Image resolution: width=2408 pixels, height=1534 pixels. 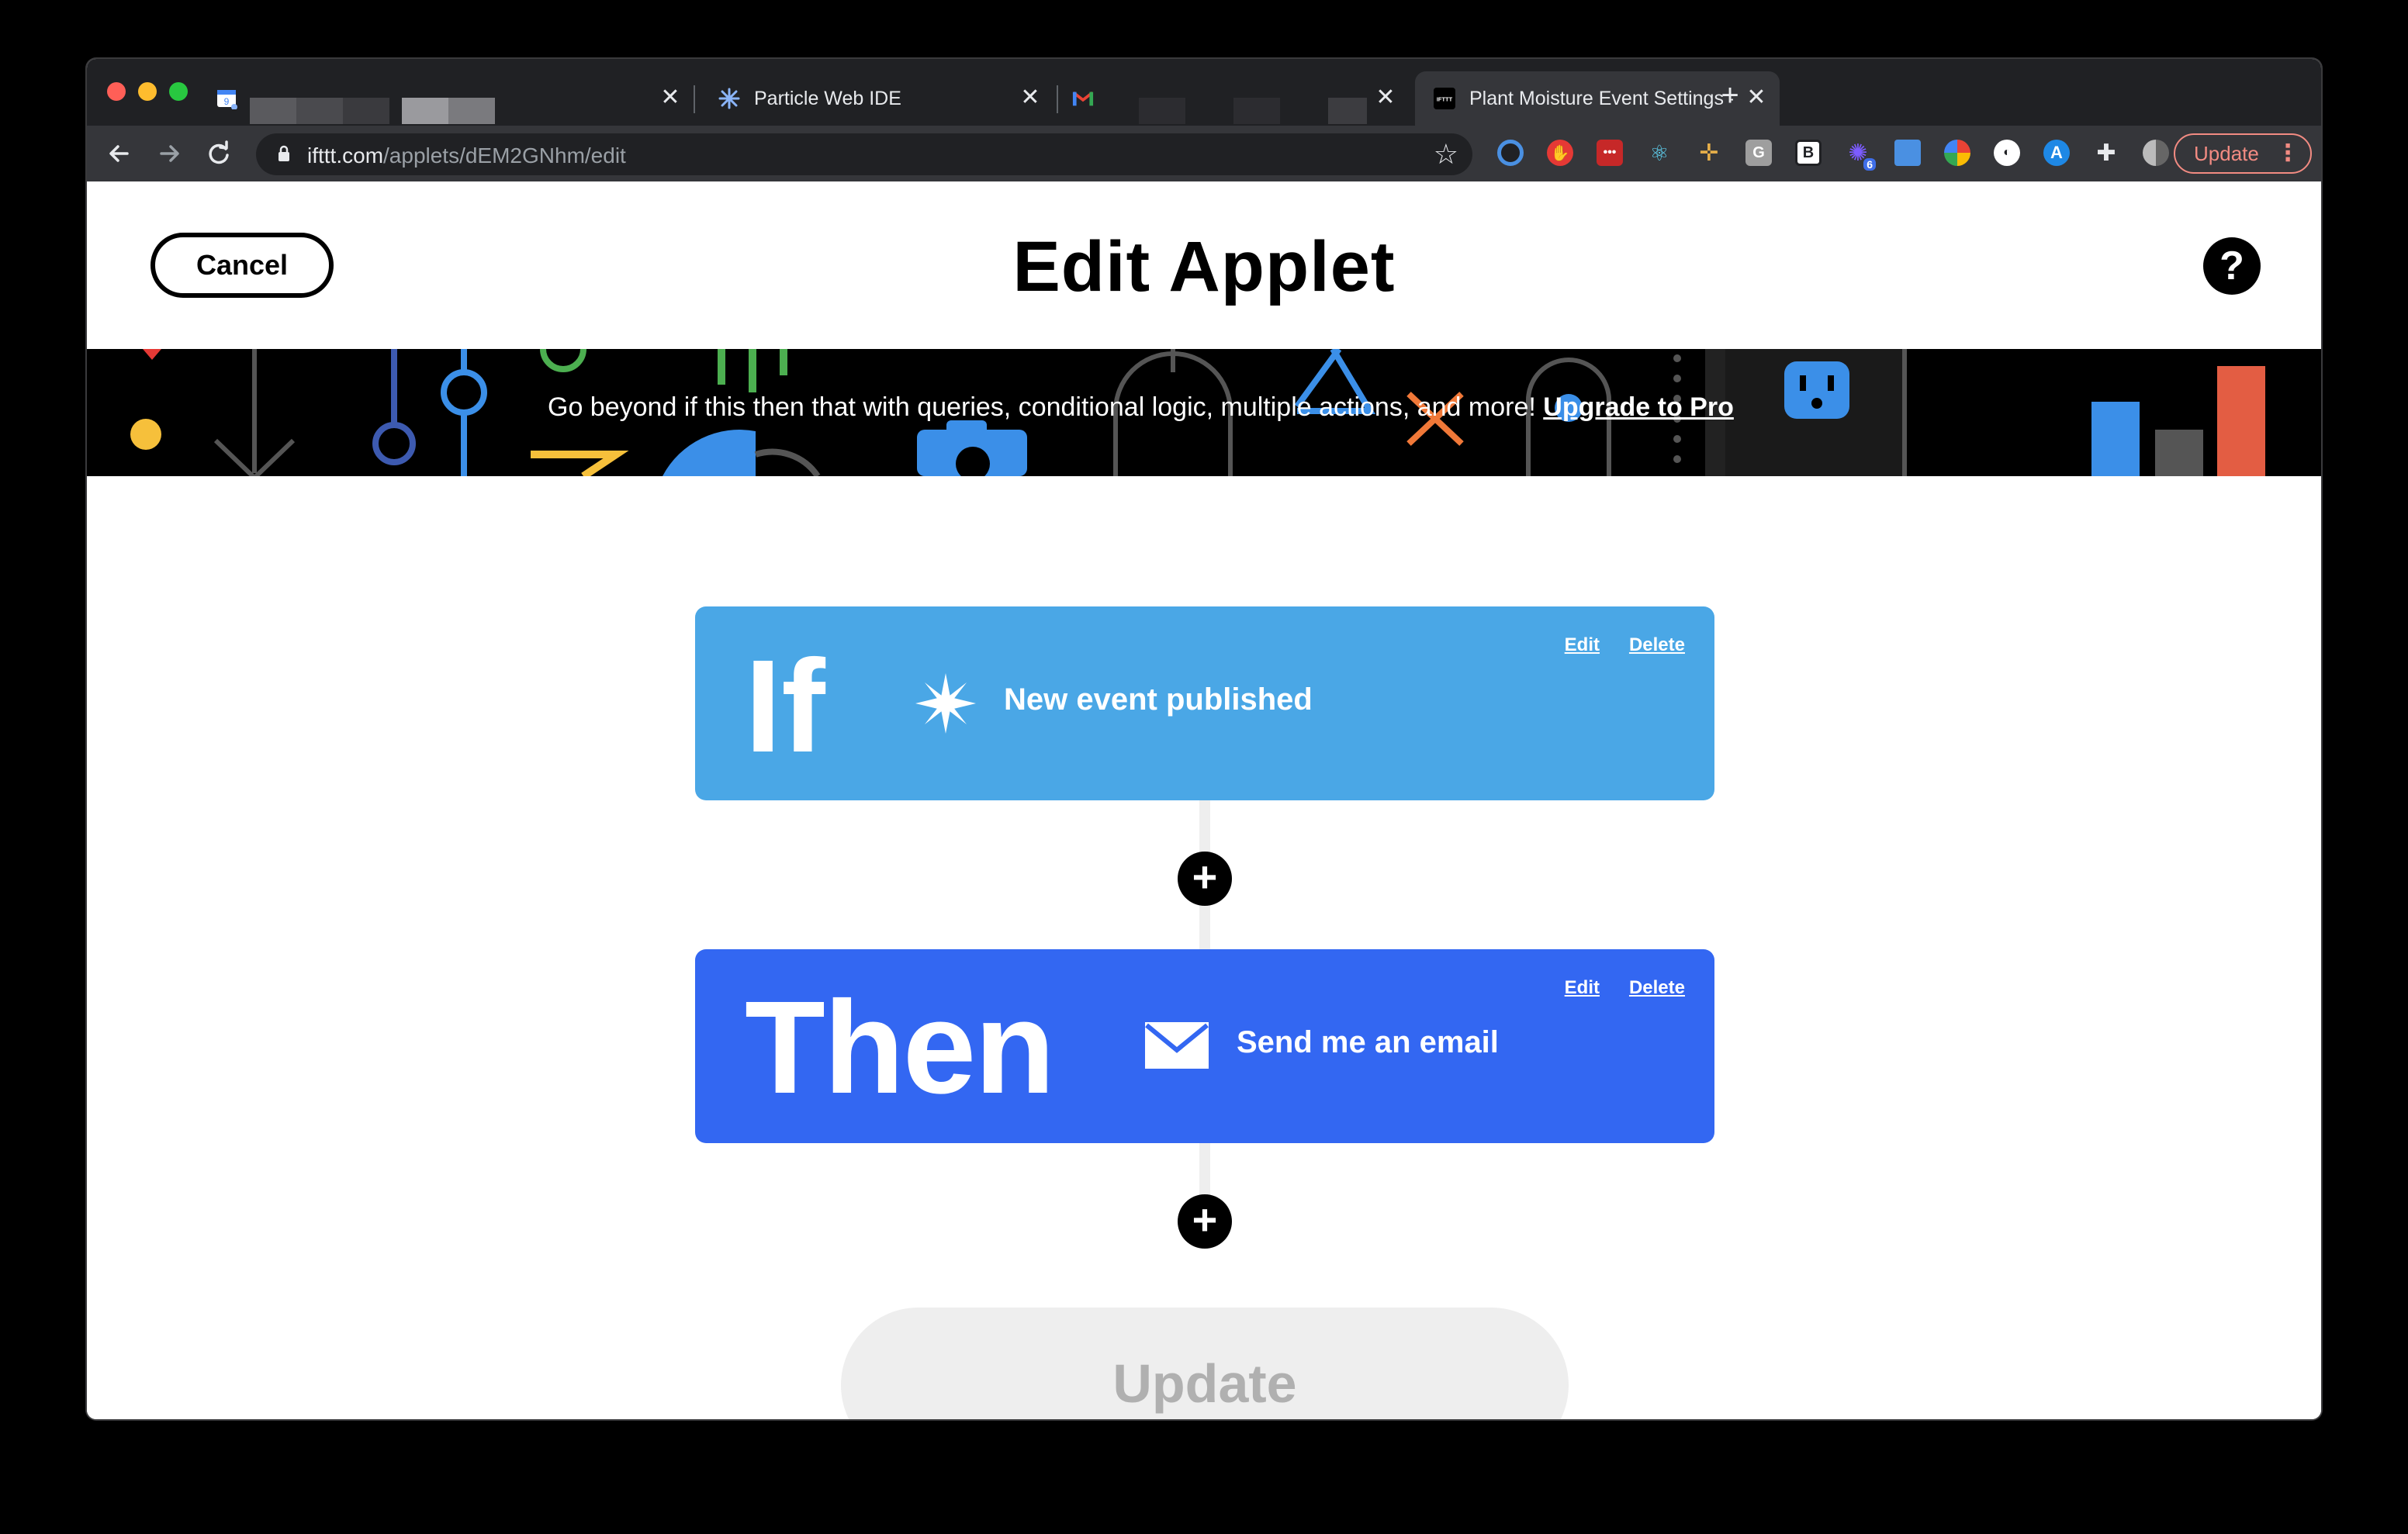 What do you see at coordinates (1601, 98) in the screenshot?
I see `tab-title: Plant Moisture Event Settings -` at bounding box center [1601, 98].